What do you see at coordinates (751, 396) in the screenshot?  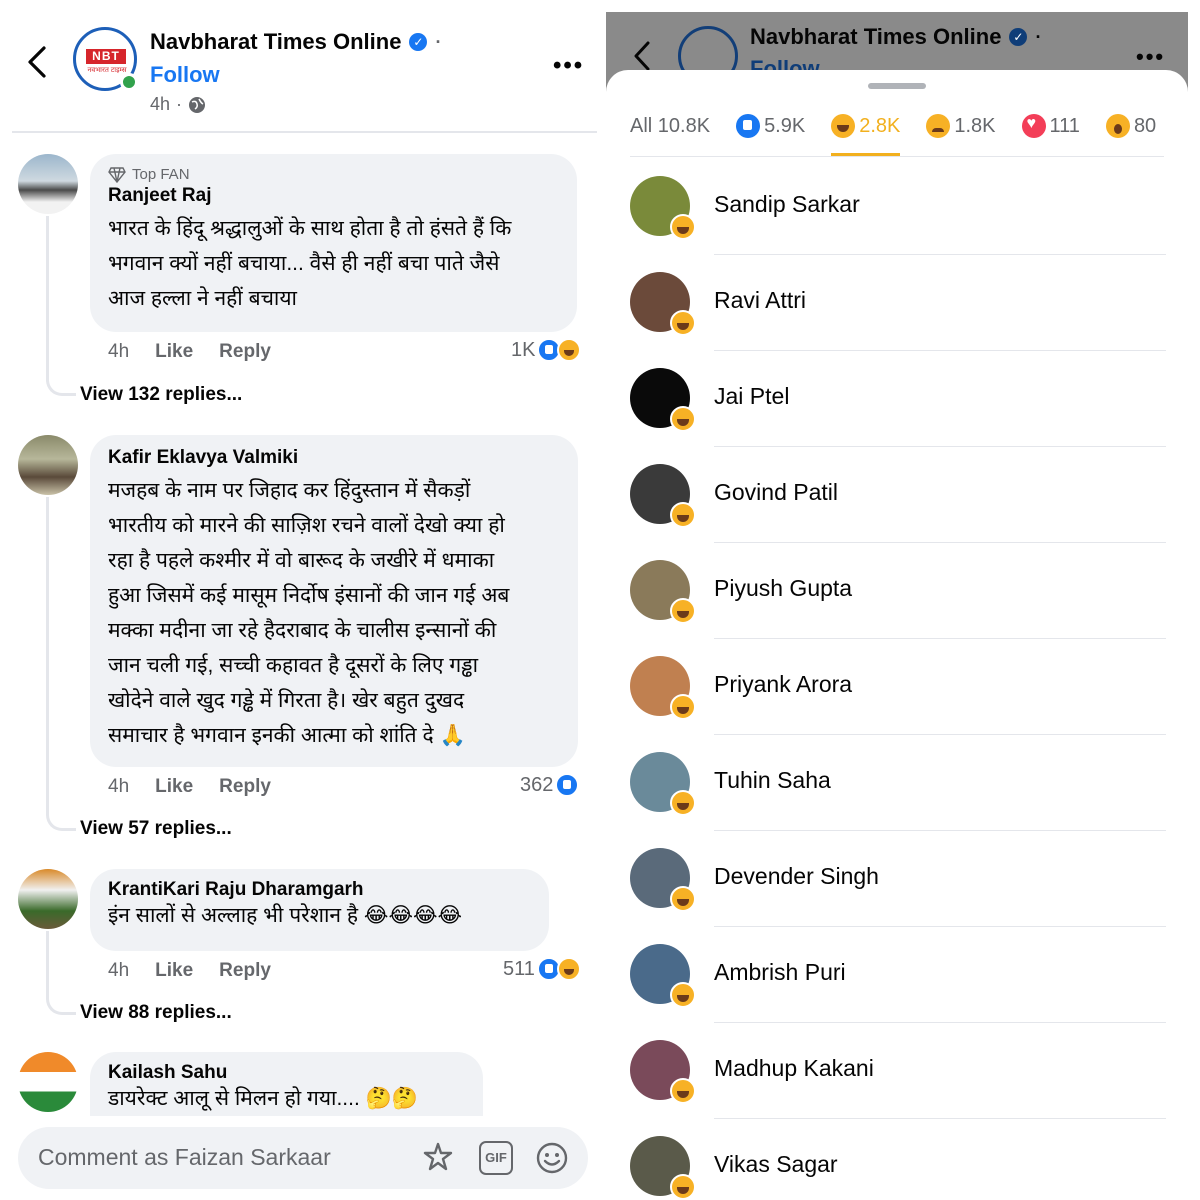 I see `person-name: Jai Ptel` at bounding box center [751, 396].